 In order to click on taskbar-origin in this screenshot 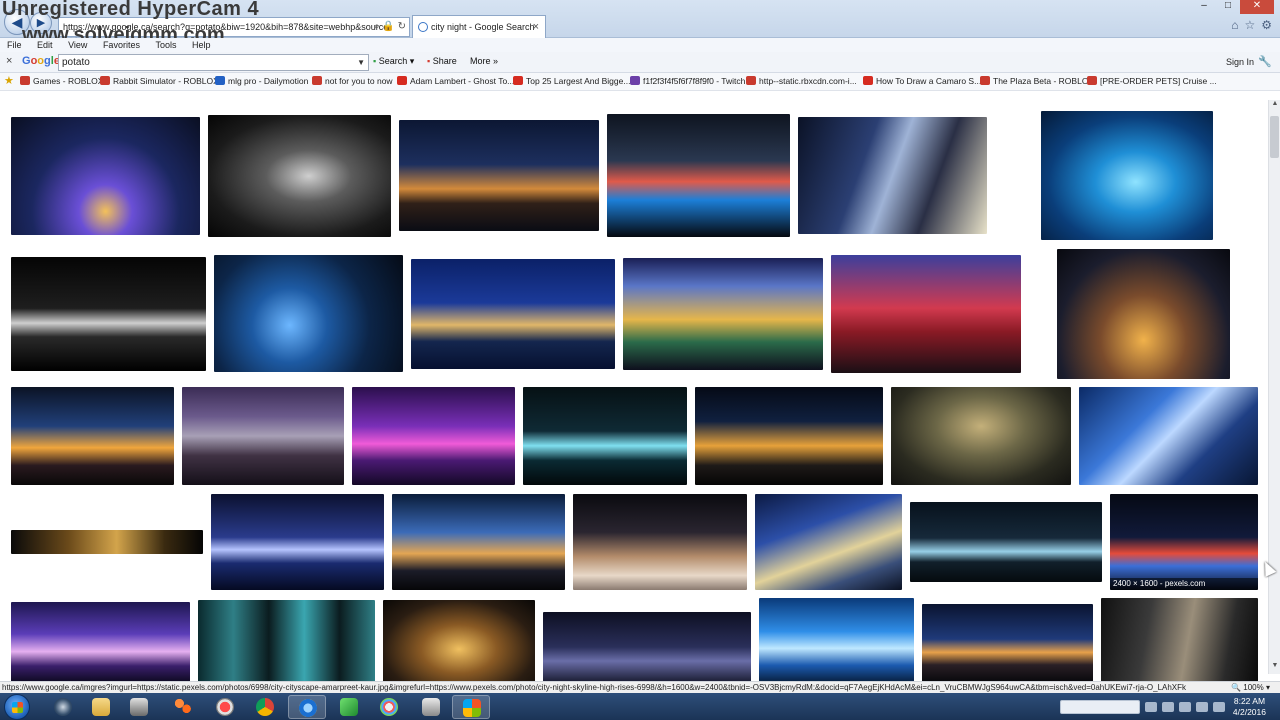, I will do `click(183, 707)`.